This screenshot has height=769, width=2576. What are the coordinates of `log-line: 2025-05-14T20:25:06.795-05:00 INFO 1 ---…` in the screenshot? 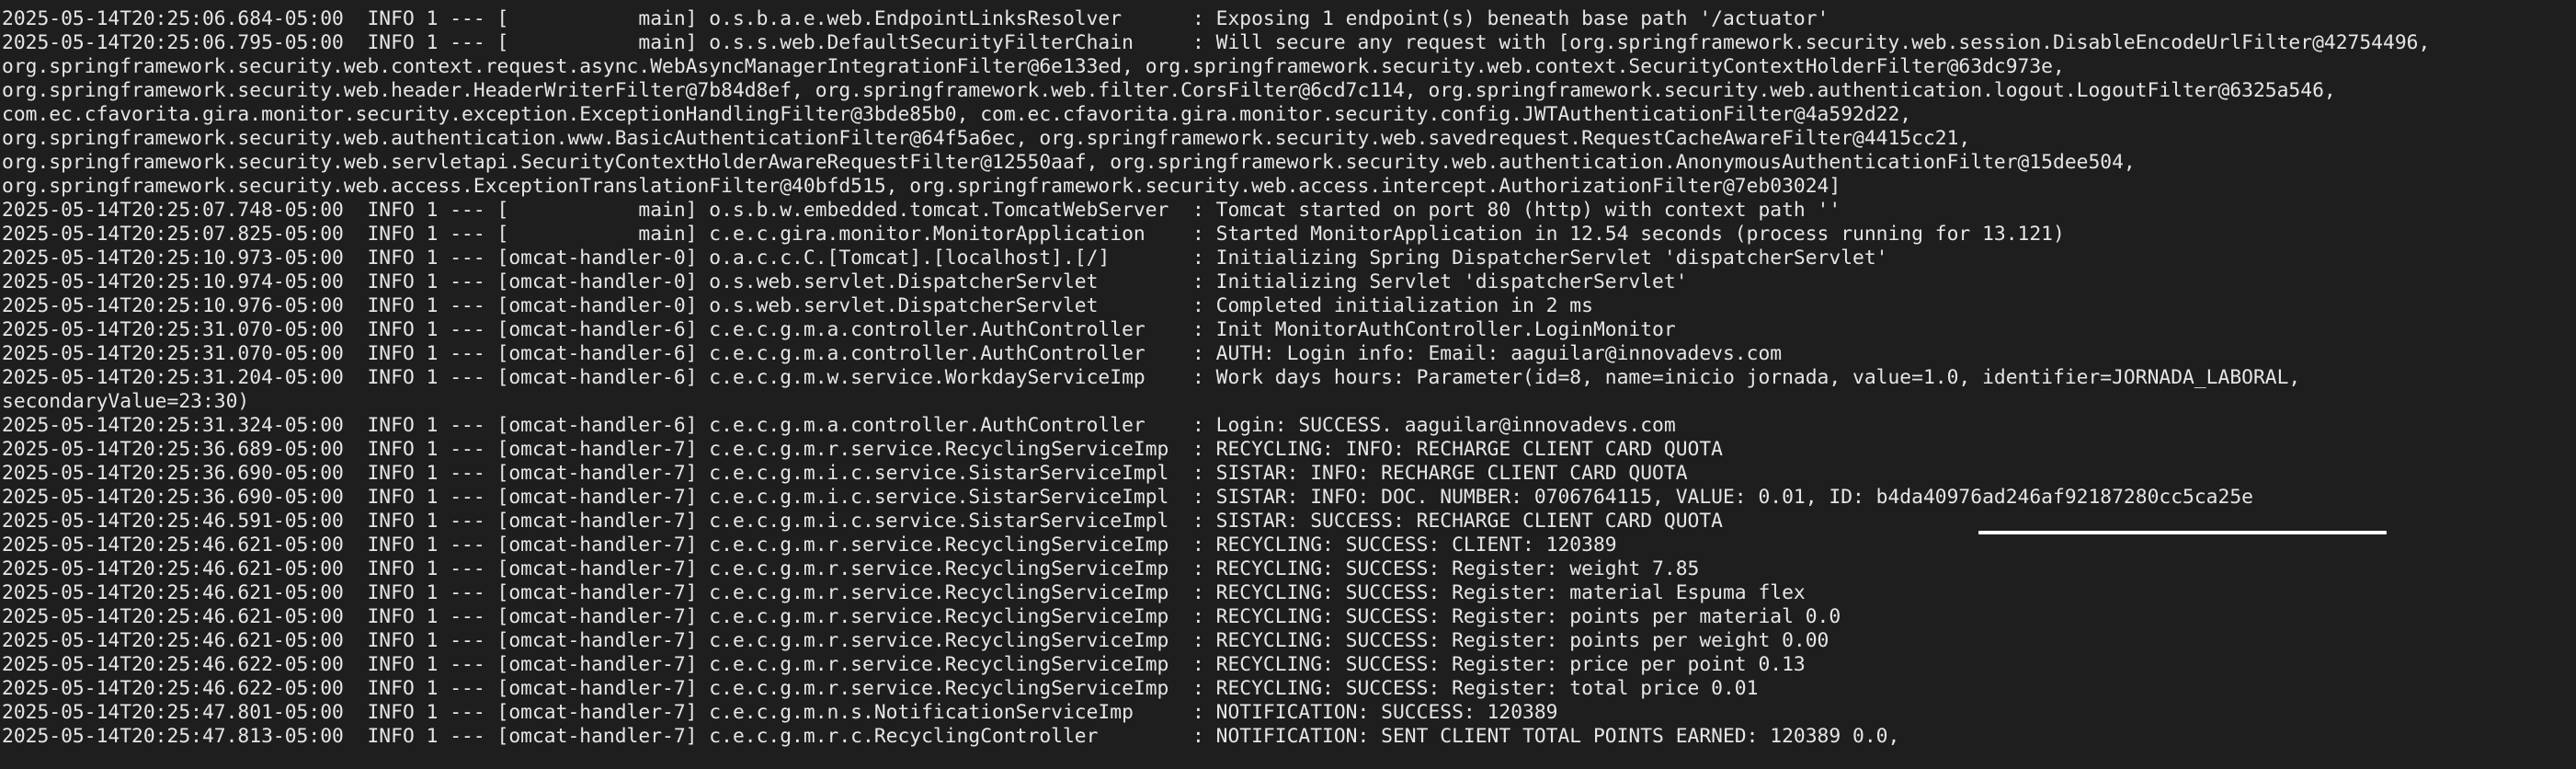 It's located at (1216, 42).